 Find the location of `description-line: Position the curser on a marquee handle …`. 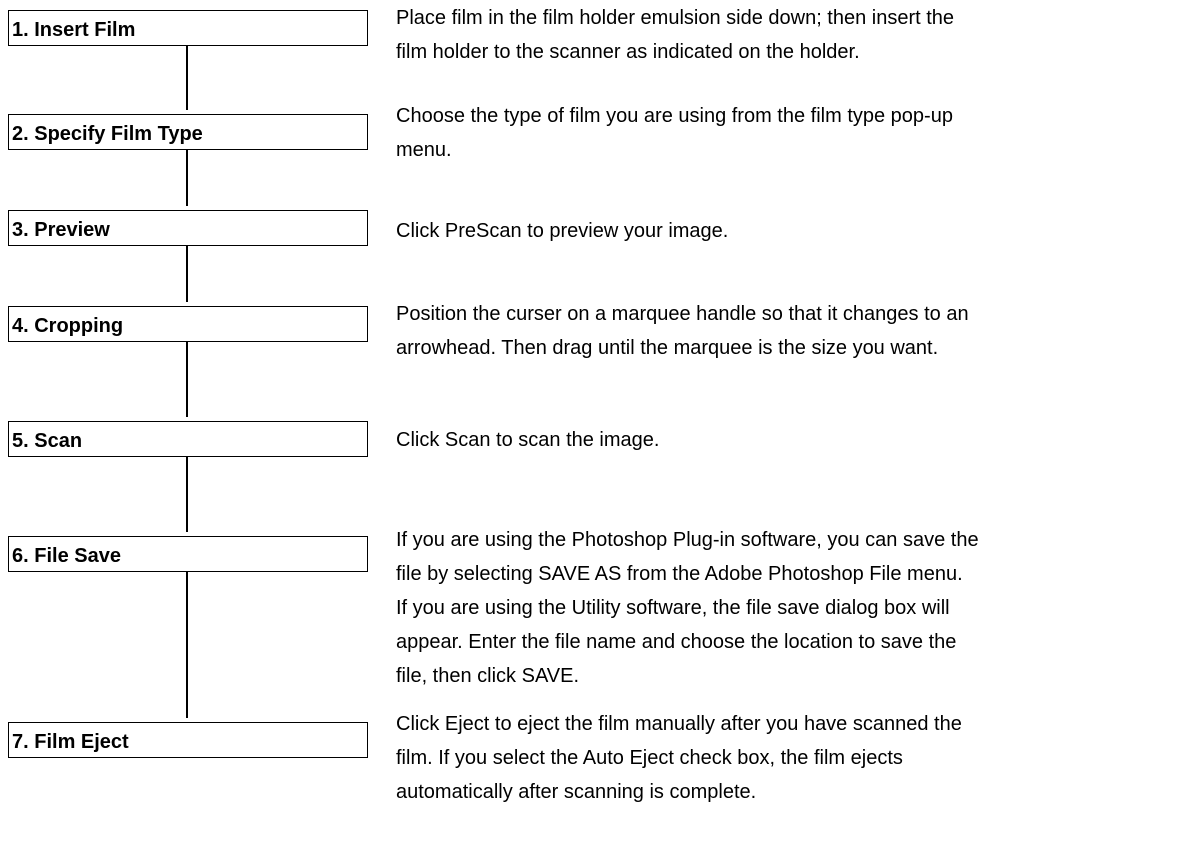

description-line: Position the curser on a marquee handle … is located at coordinates (682, 314).